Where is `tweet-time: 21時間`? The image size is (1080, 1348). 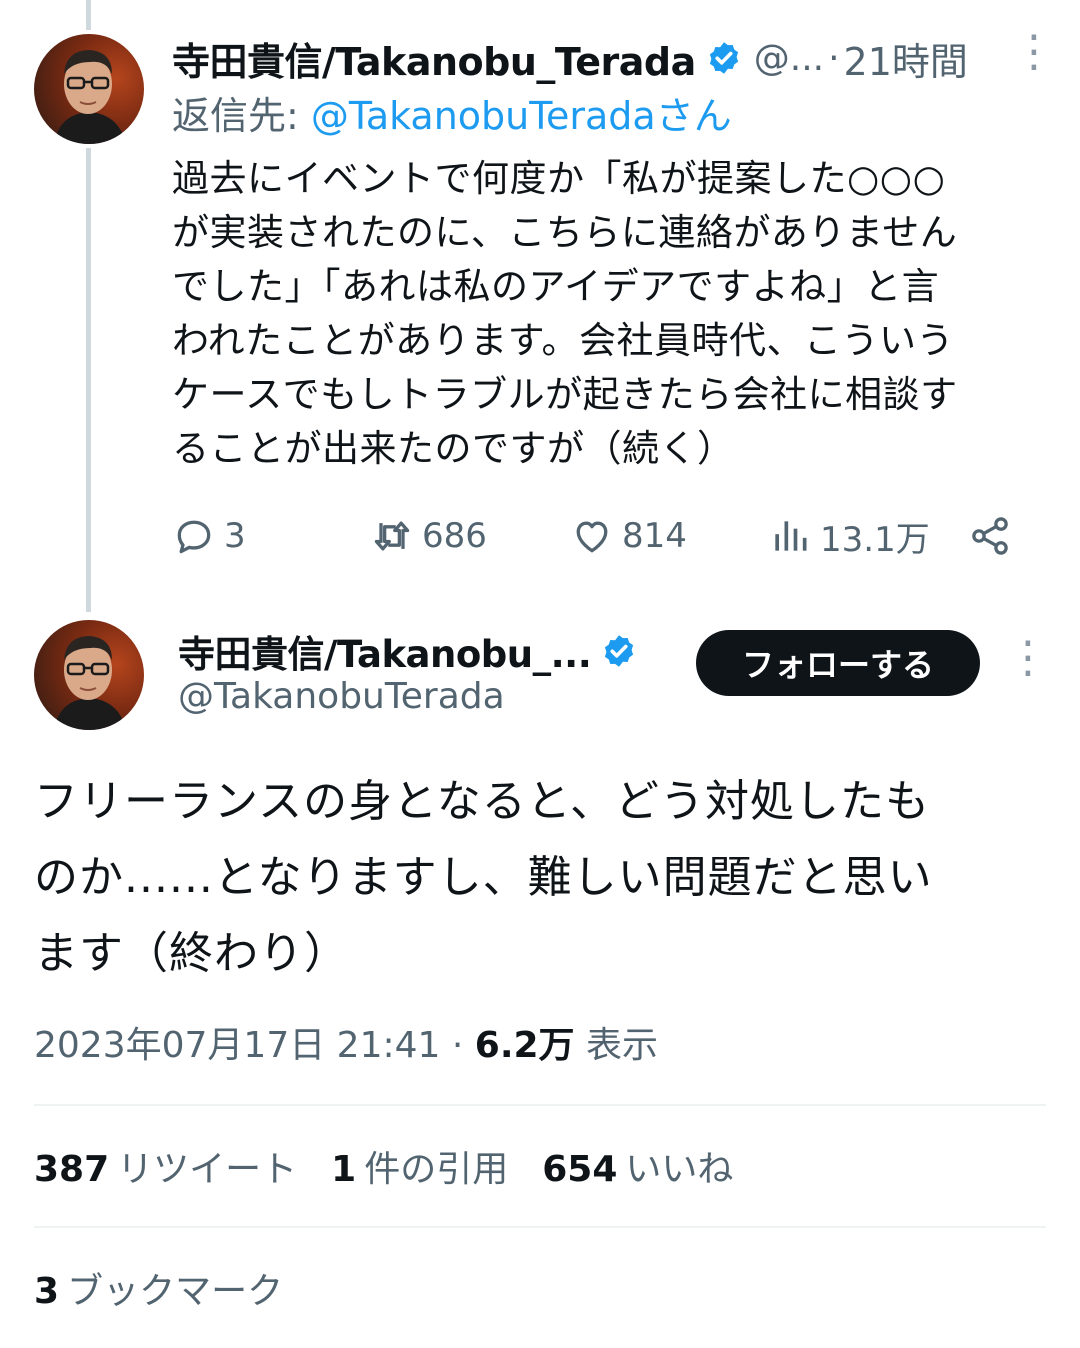 tweet-time: 21時間 is located at coordinates (906, 58).